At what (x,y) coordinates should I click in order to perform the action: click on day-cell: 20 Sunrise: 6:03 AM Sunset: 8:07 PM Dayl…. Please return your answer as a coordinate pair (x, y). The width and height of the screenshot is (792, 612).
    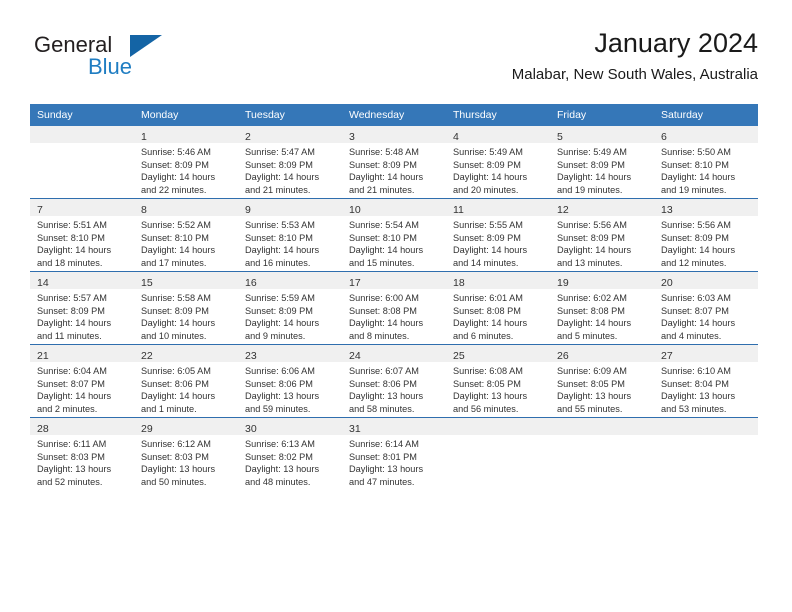
    Looking at the image, I should click on (706, 308).